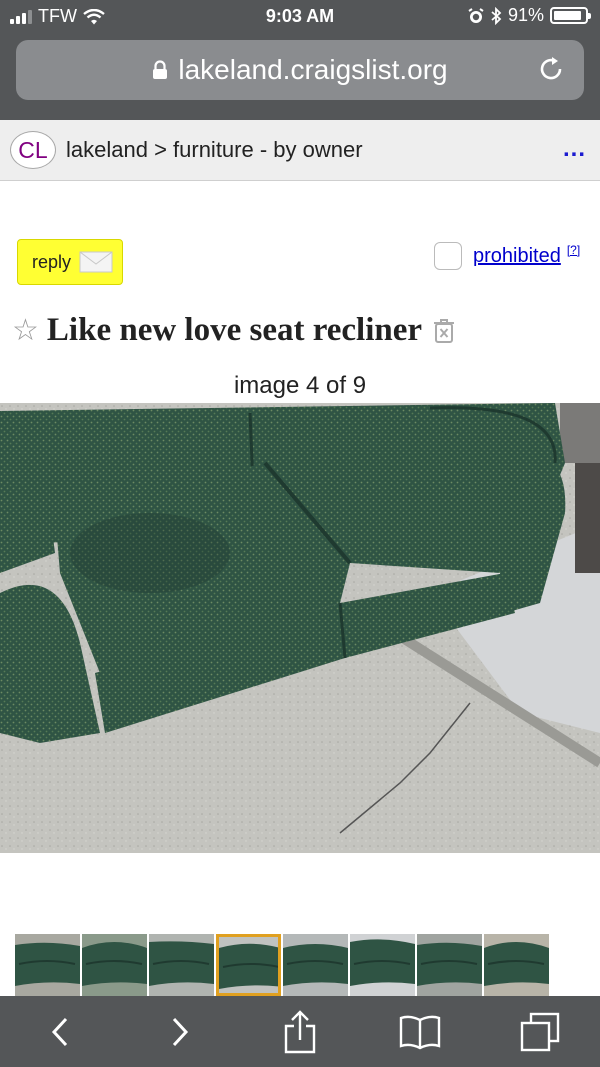  I want to click on url-text: lakeland.craigslist.org, so click(313, 69).